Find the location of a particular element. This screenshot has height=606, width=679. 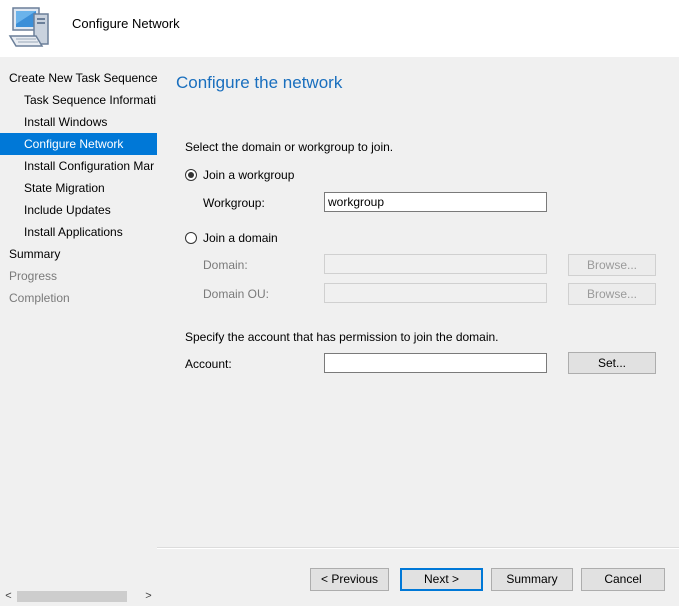

domain-input is located at coordinates (435, 264).